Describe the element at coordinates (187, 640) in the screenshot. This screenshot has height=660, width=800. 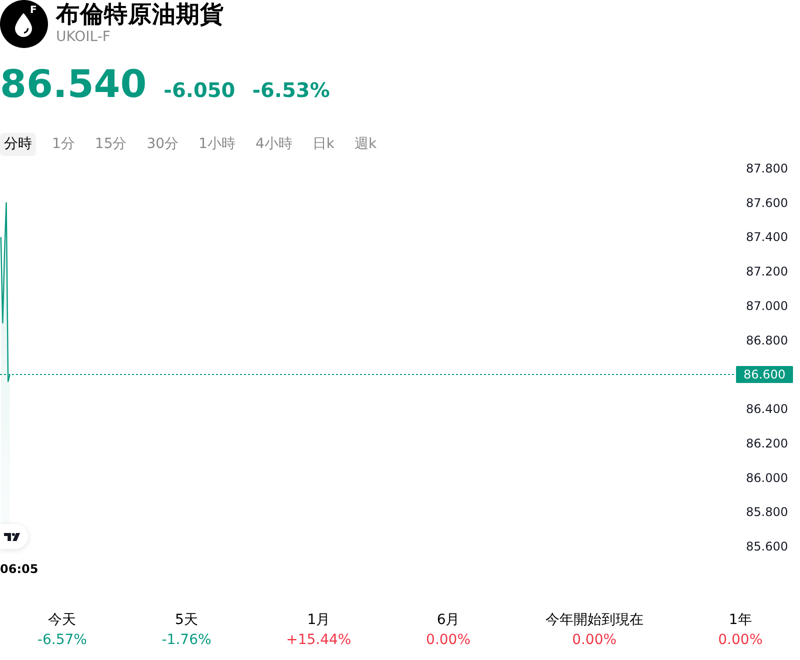
I see `period-change: -1.76%` at that location.